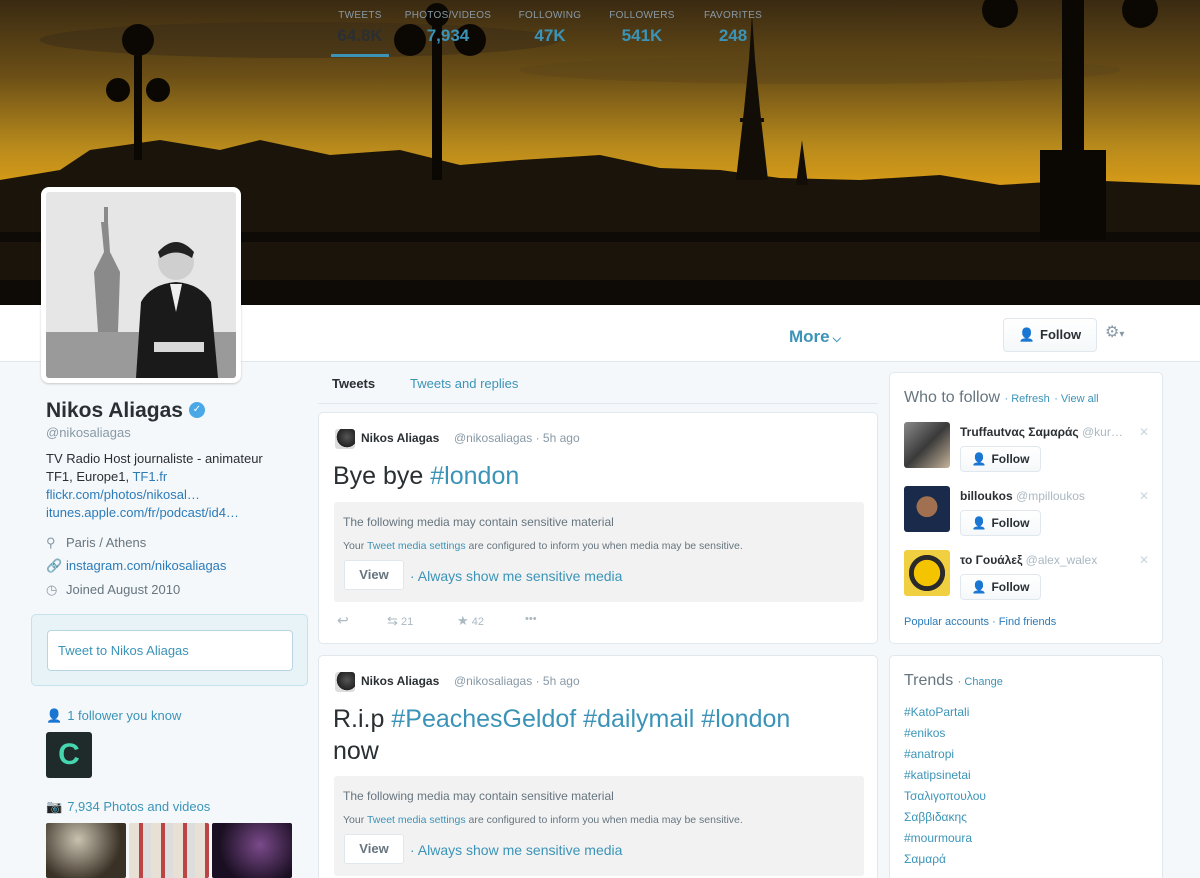 The image size is (1200, 878). Describe the element at coordinates (470, 621) in the screenshot. I see `favorite-action: ★ 42` at that location.